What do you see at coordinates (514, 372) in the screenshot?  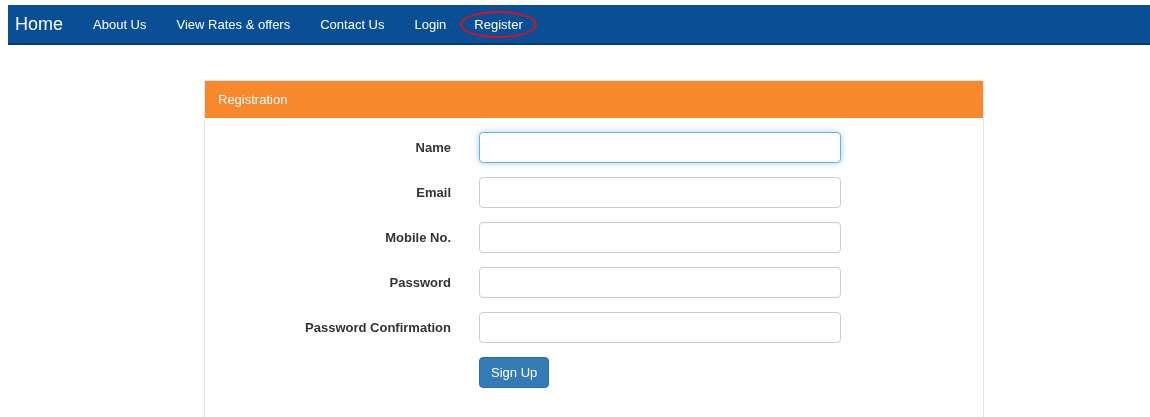 I see `sign-up-button: Sign Up` at bounding box center [514, 372].